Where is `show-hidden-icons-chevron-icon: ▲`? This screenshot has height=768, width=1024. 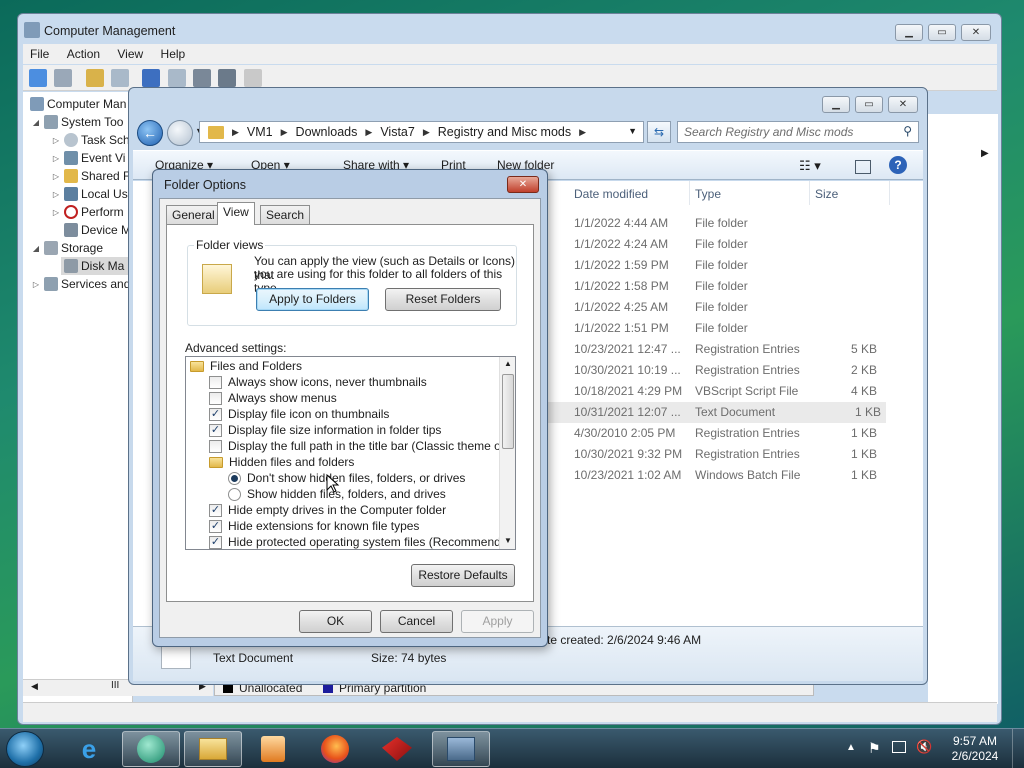
show-hidden-icons-chevron-icon: ▲ is located at coordinates (851, 747).